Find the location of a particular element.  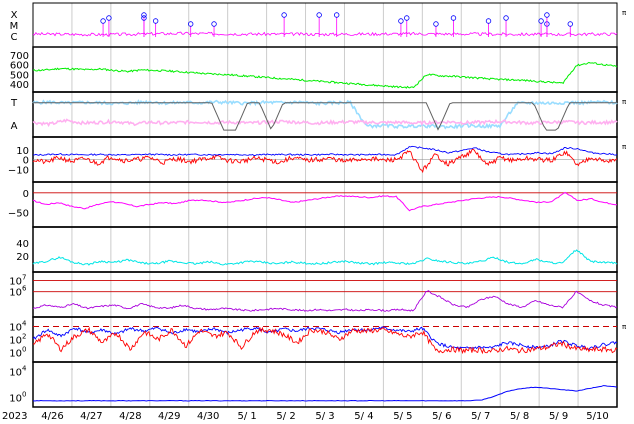

y-tick-exponent: 7 is located at coordinates (24, 278).